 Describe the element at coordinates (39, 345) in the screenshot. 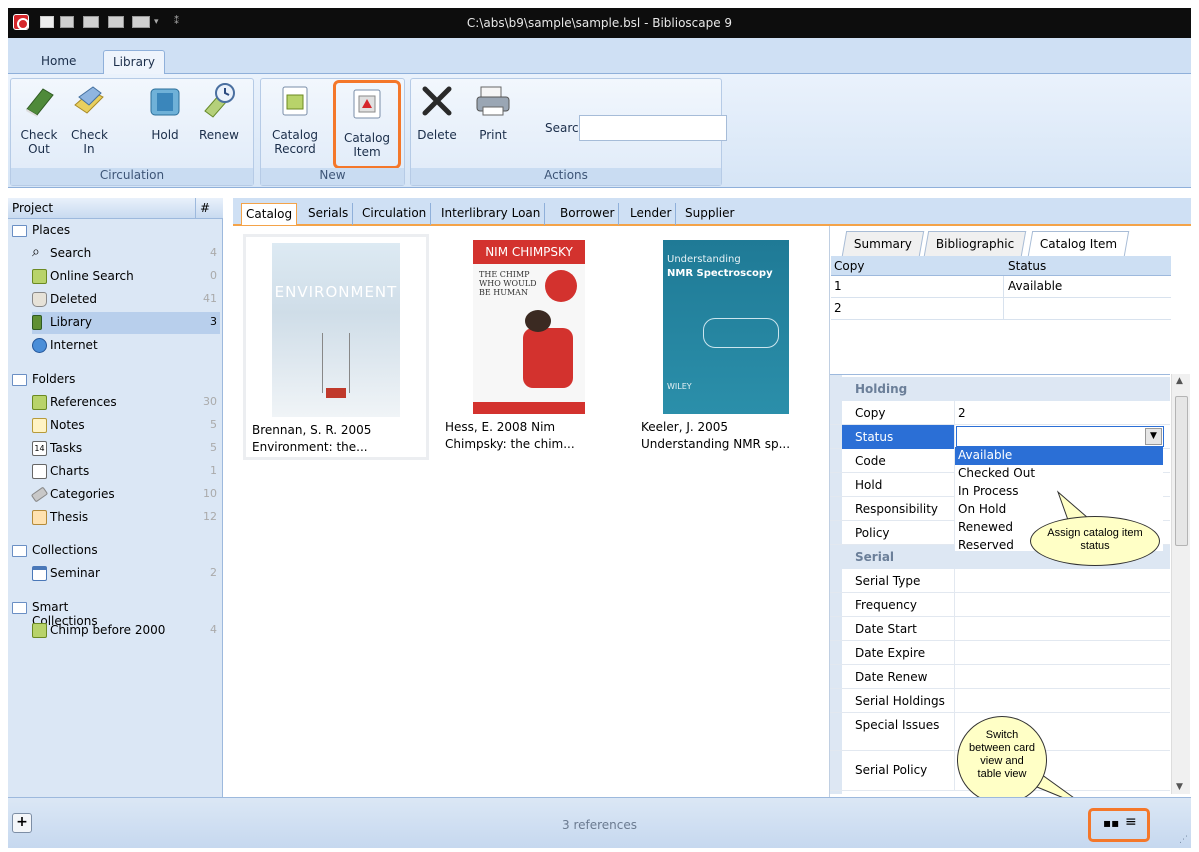

I see `globe-icon` at that location.